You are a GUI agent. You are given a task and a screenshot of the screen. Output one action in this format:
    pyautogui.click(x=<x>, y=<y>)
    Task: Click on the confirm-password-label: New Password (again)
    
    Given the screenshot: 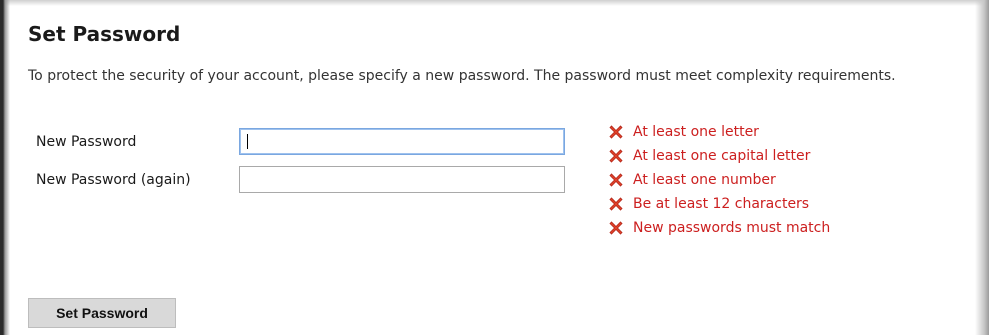 What is the action you would take?
    pyautogui.click(x=113, y=180)
    